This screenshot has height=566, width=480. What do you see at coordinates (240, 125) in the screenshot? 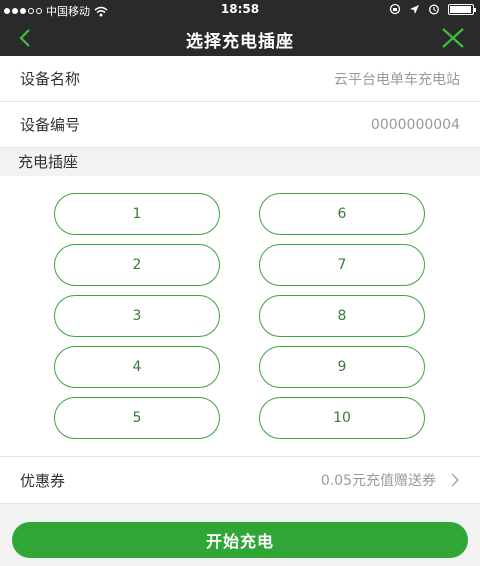
I see `device-number-row: 设备编号 0000000004` at bounding box center [240, 125].